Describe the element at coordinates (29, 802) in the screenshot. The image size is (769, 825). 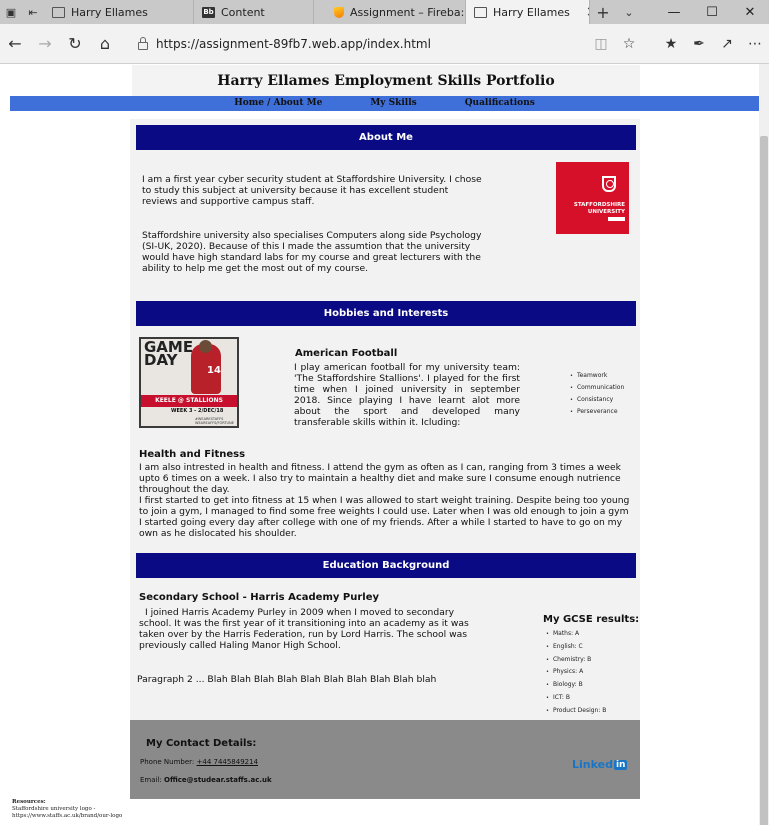
I see `resources-title: Resources:` at that location.